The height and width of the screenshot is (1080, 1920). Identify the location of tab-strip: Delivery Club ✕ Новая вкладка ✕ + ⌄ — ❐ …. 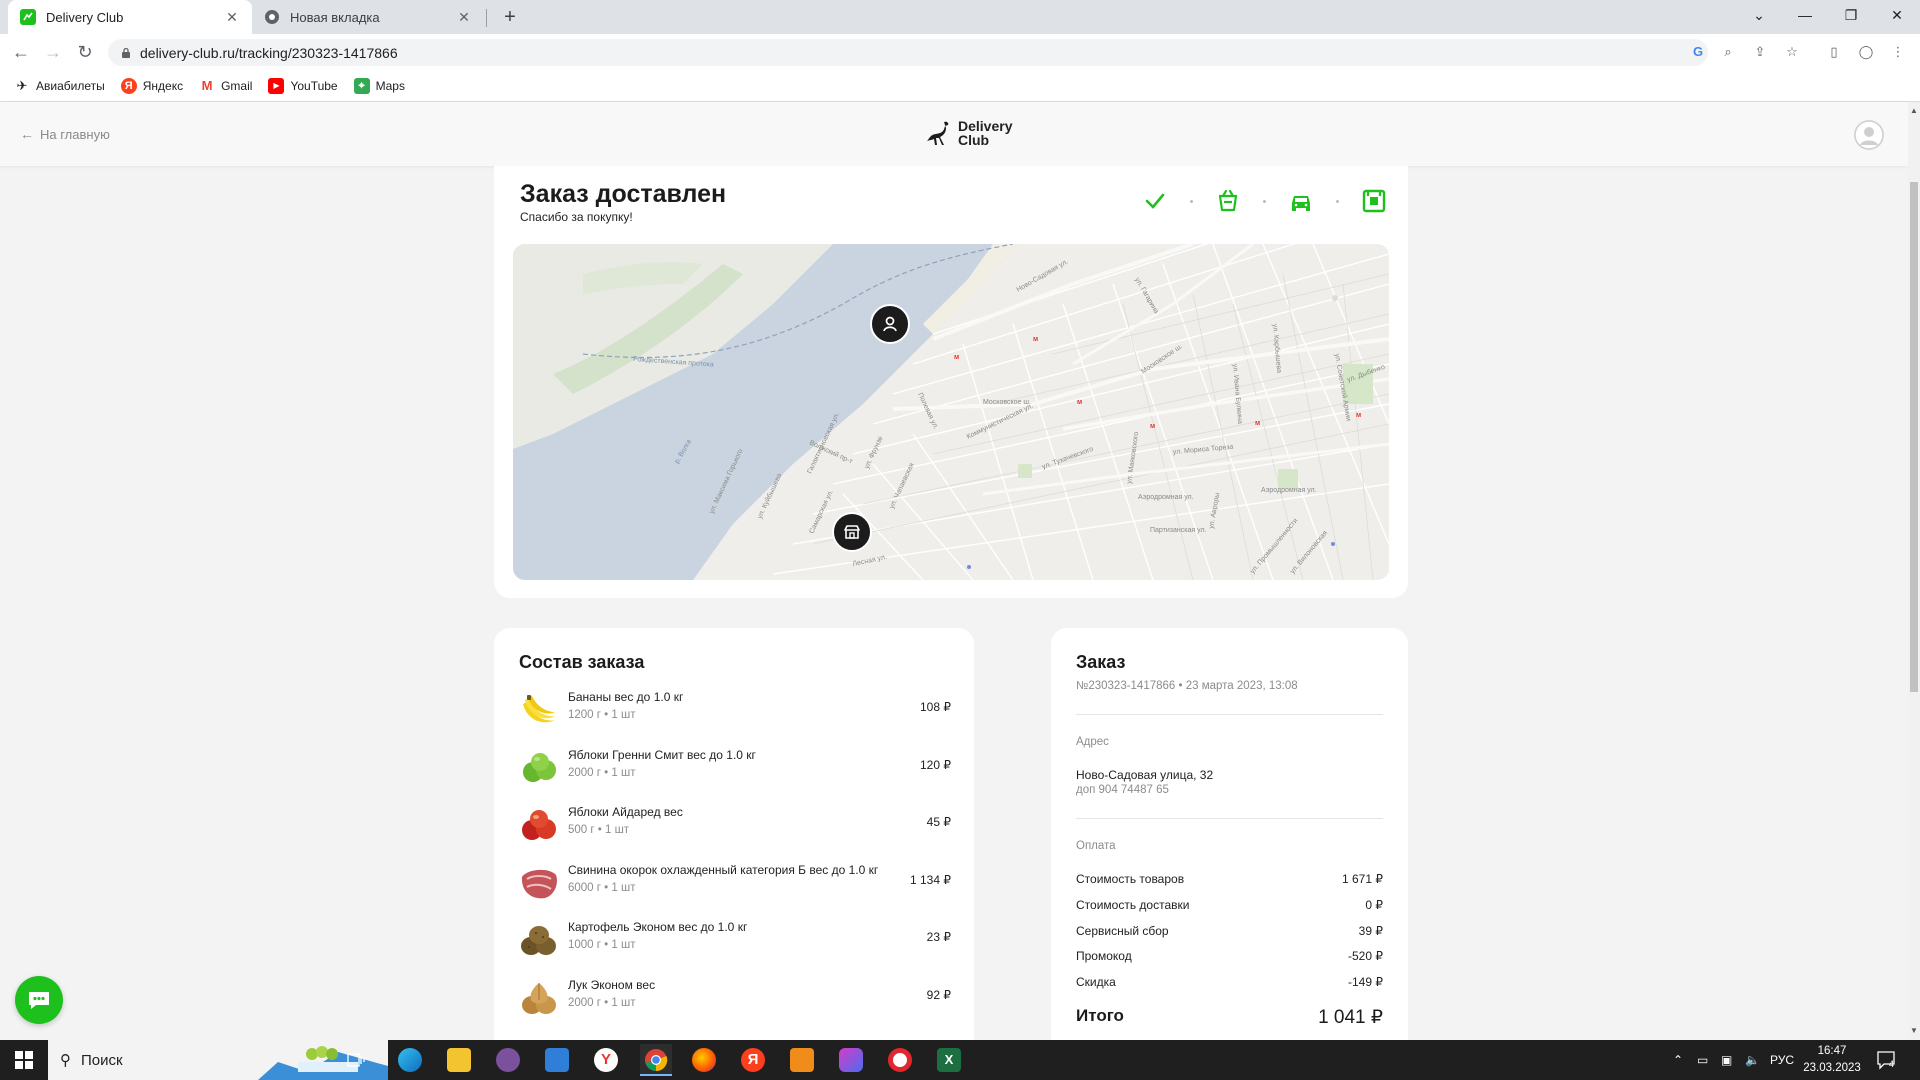
(960, 17).